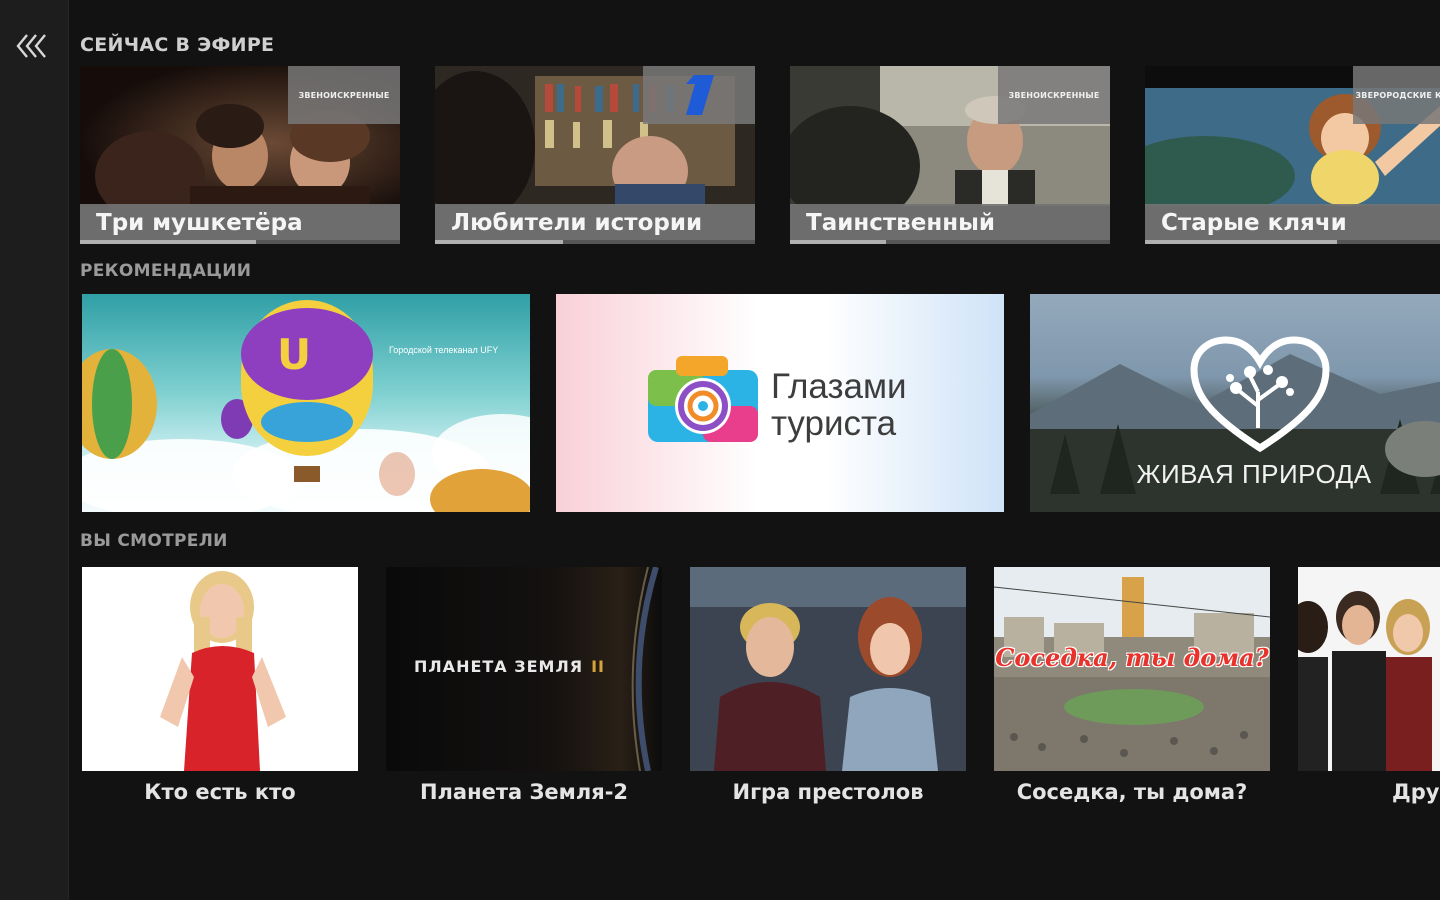 The height and width of the screenshot is (900, 1440). Describe the element at coordinates (1416, 792) in the screenshot. I see `watched-title: Дру` at that location.